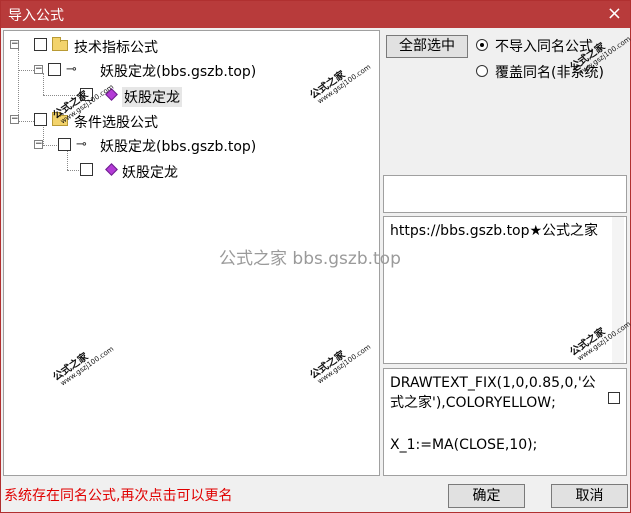 The width and height of the screenshot is (631, 513). I want to click on ok-button: 确定, so click(486, 496).